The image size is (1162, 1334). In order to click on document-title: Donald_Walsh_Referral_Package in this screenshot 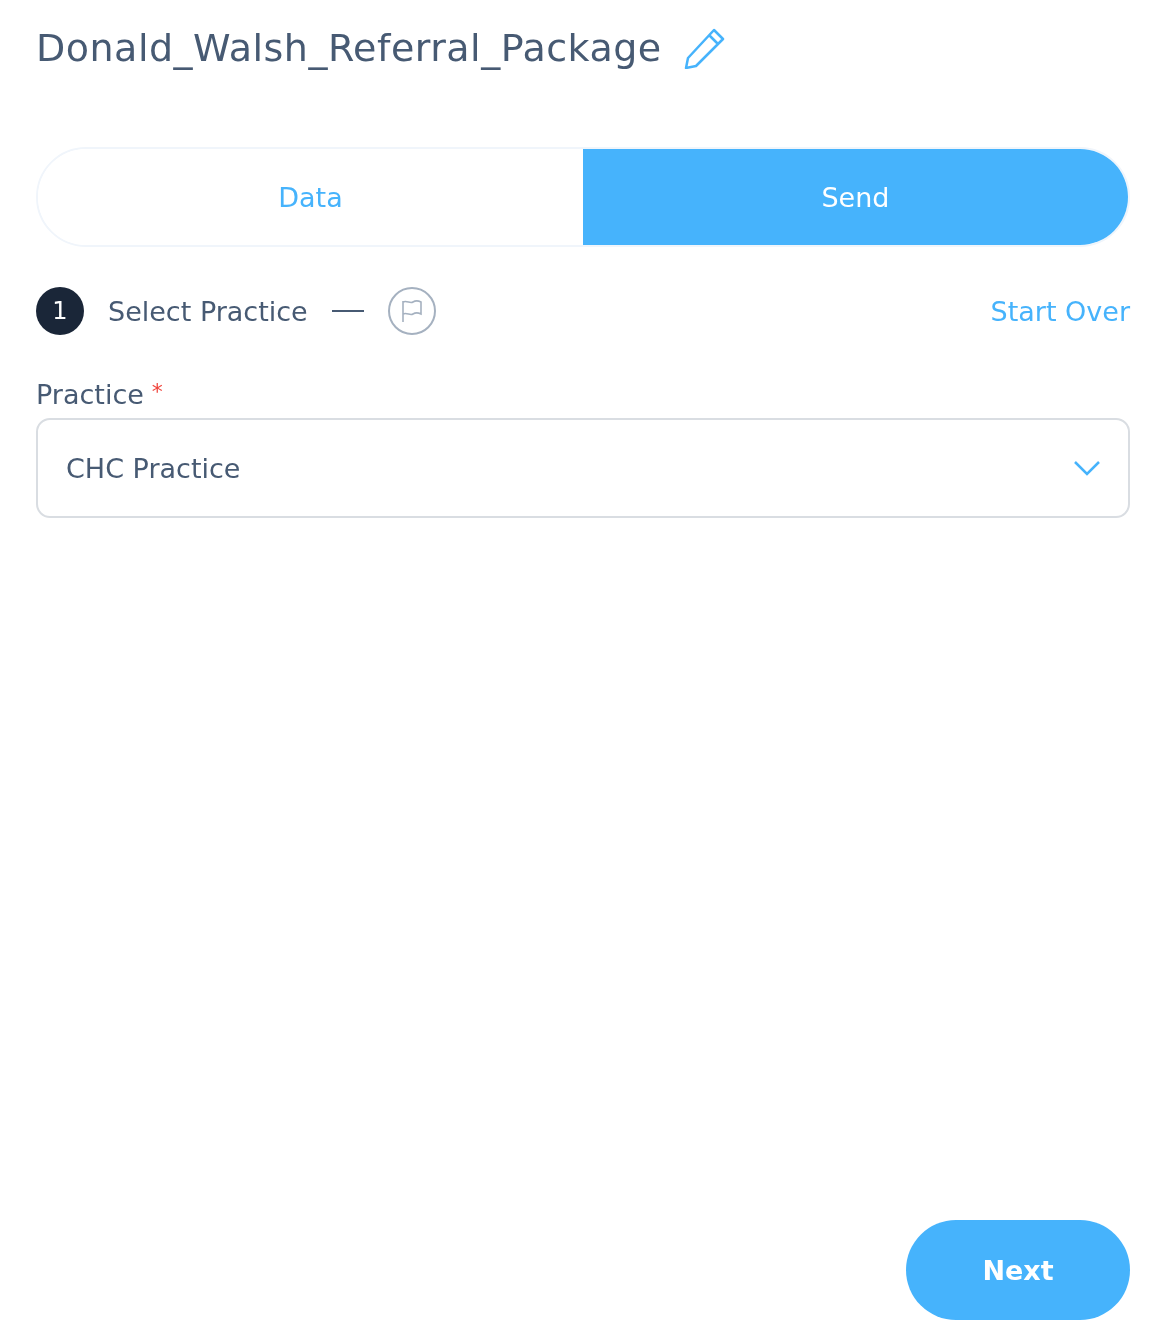, I will do `click(349, 48)`.